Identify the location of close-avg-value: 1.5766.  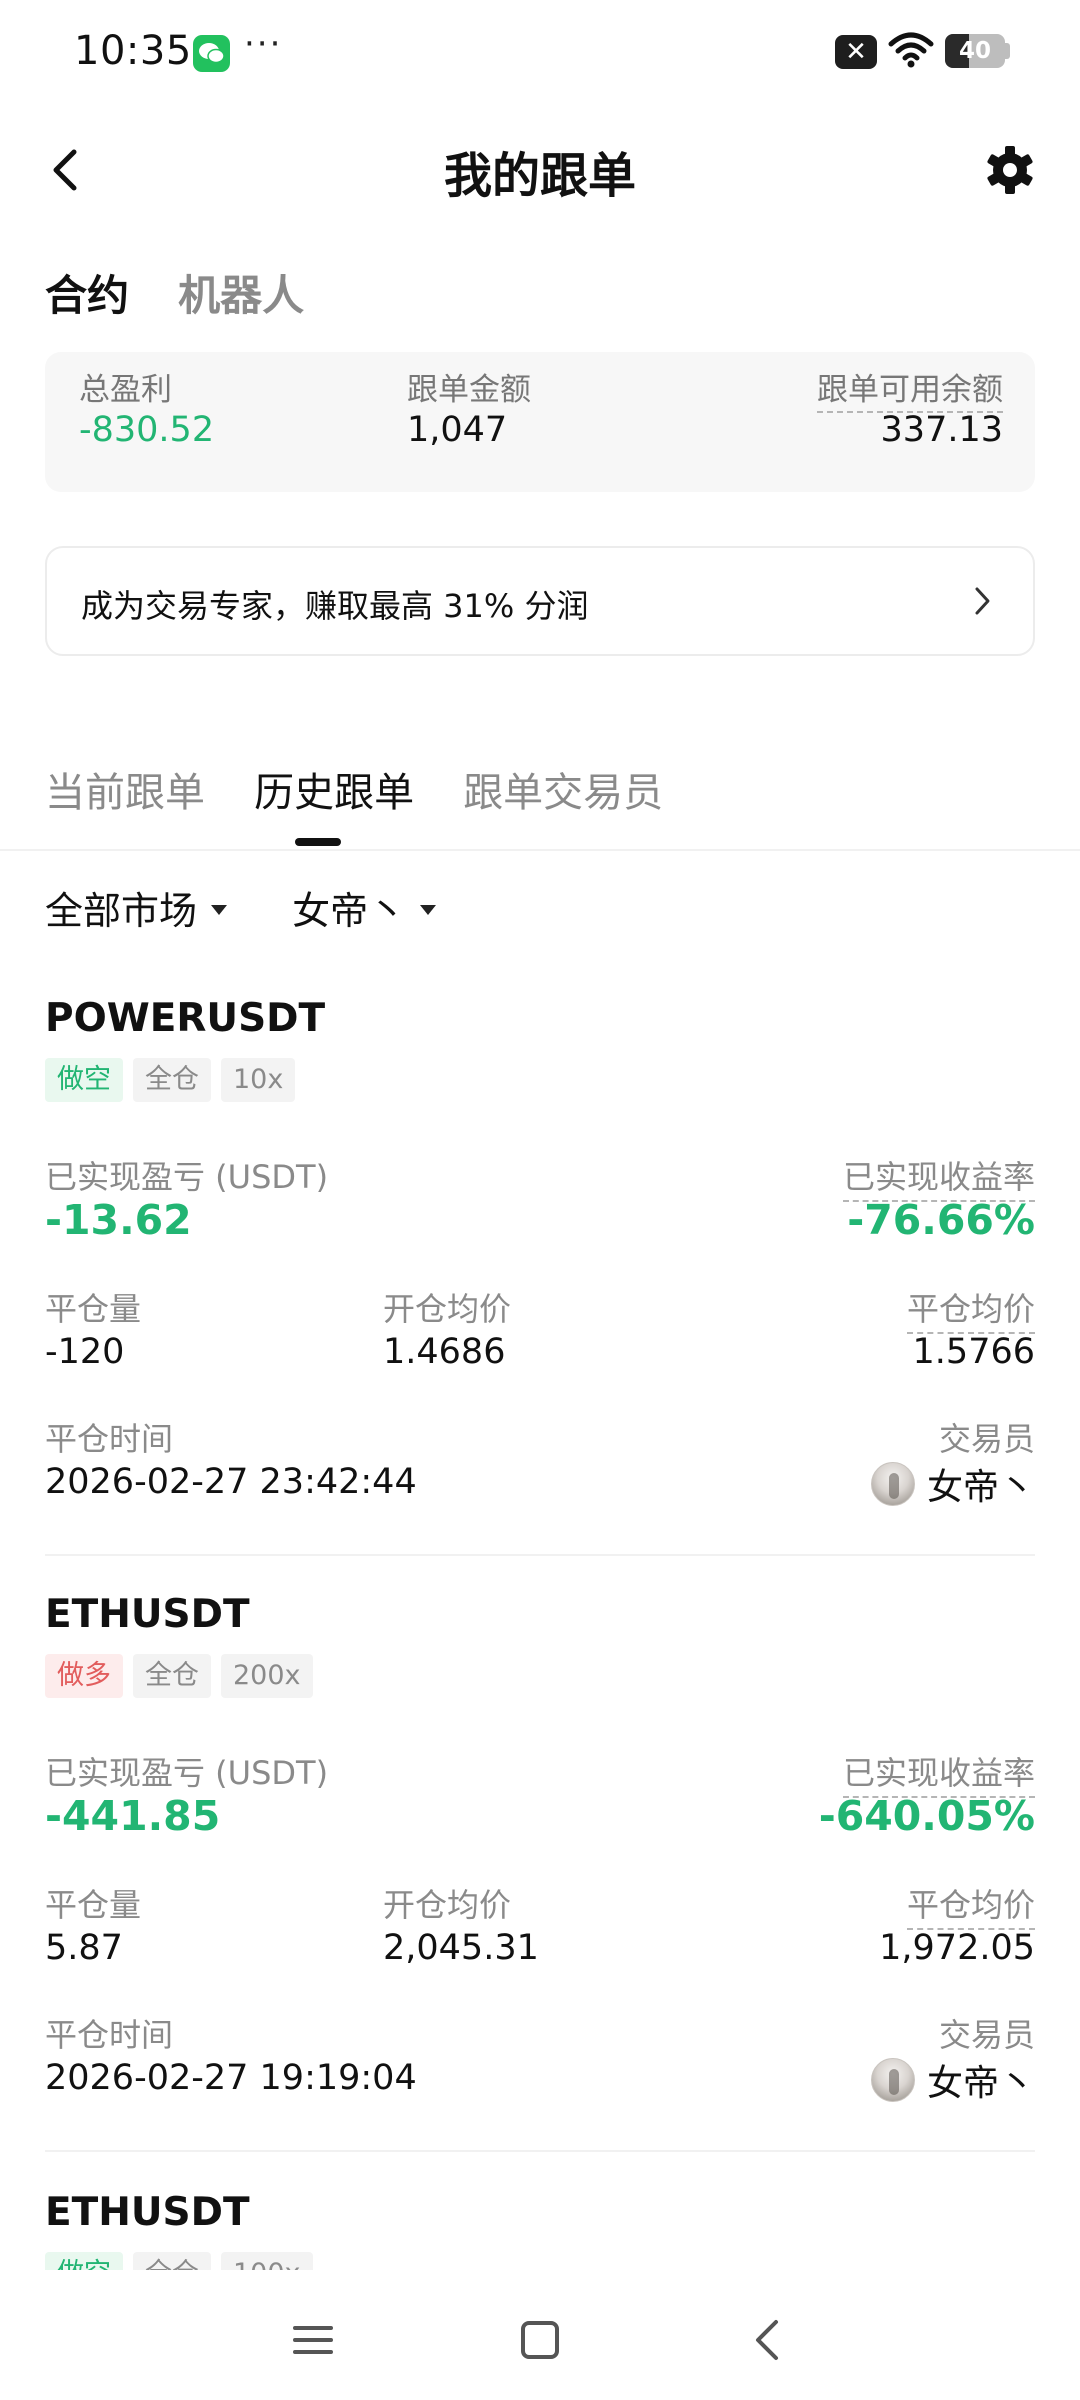
(973, 1352).